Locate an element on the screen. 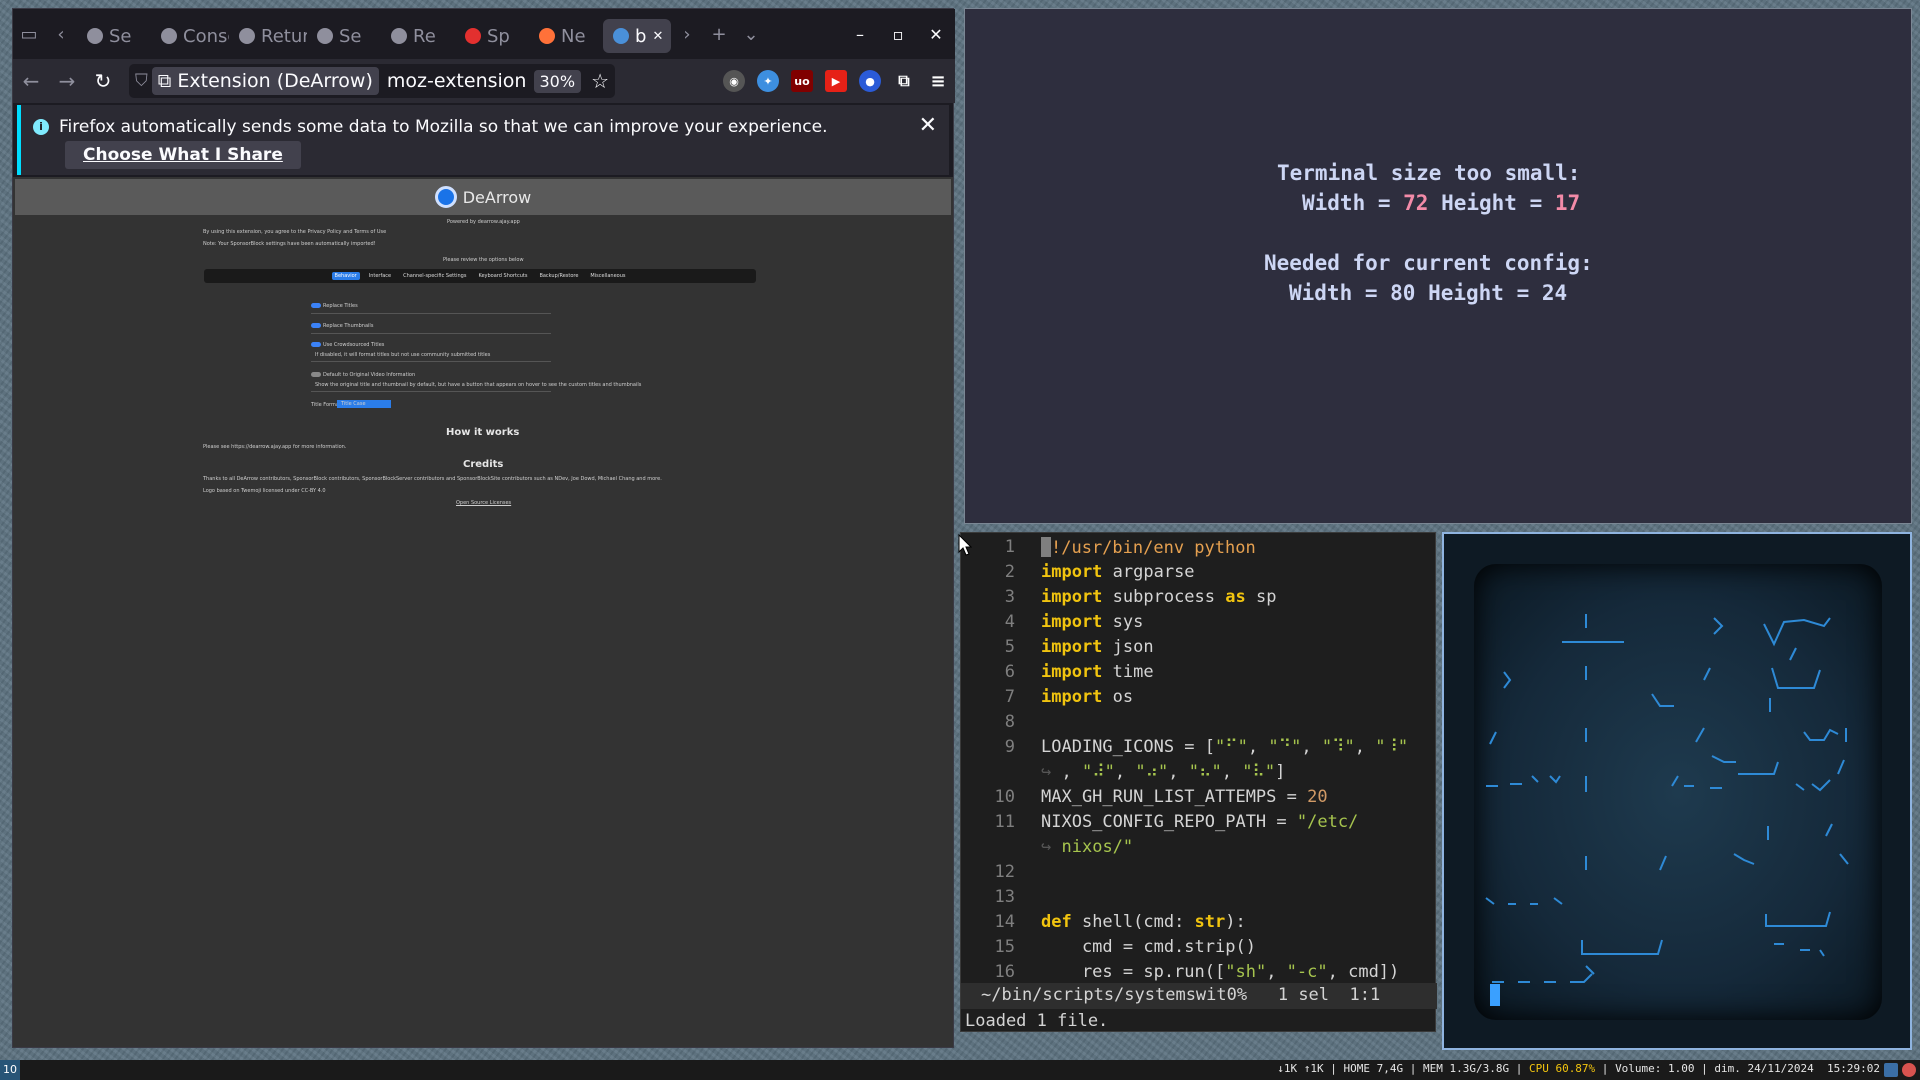 This screenshot has width=1920, height=1080. datetime: dim. 24/11/2024 15:29:02 is located at coordinates (1797, 1068).